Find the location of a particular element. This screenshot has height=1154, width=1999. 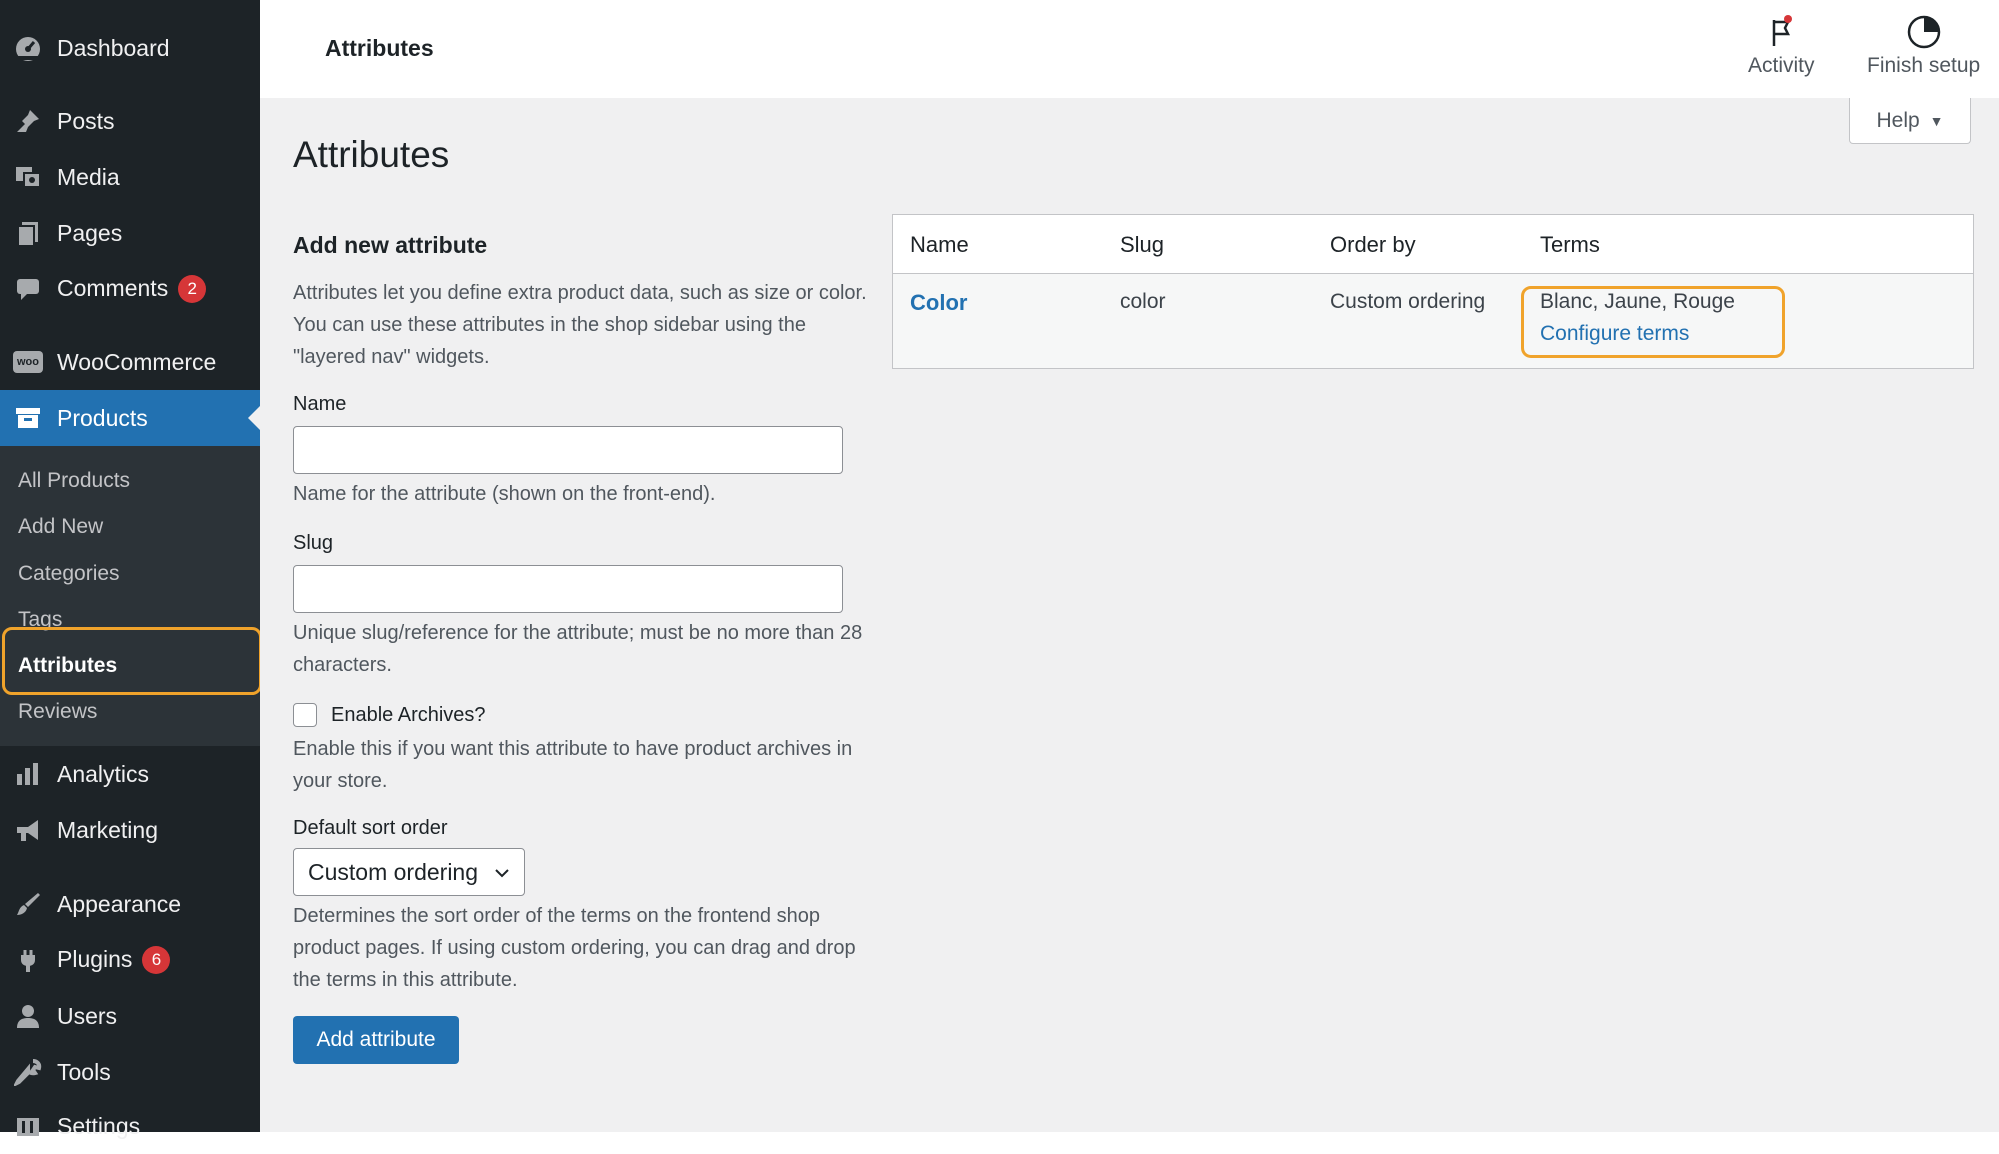

sidebar-item-media: Media is located at coordinates (130, 177).